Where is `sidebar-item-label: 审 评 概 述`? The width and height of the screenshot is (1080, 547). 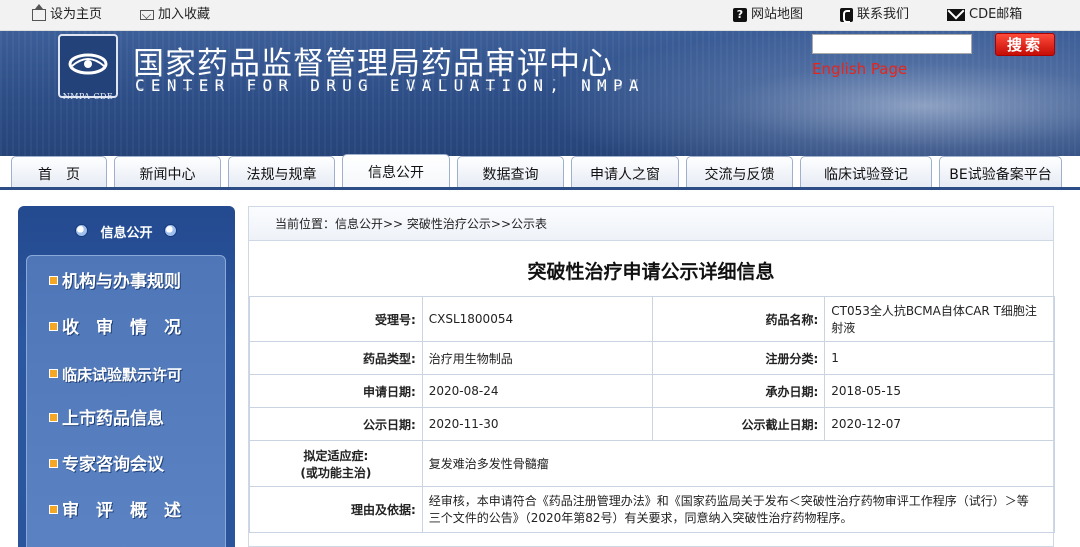 sidebar-item-label: 审 评 概 述 is located at coordinates (121, 511).